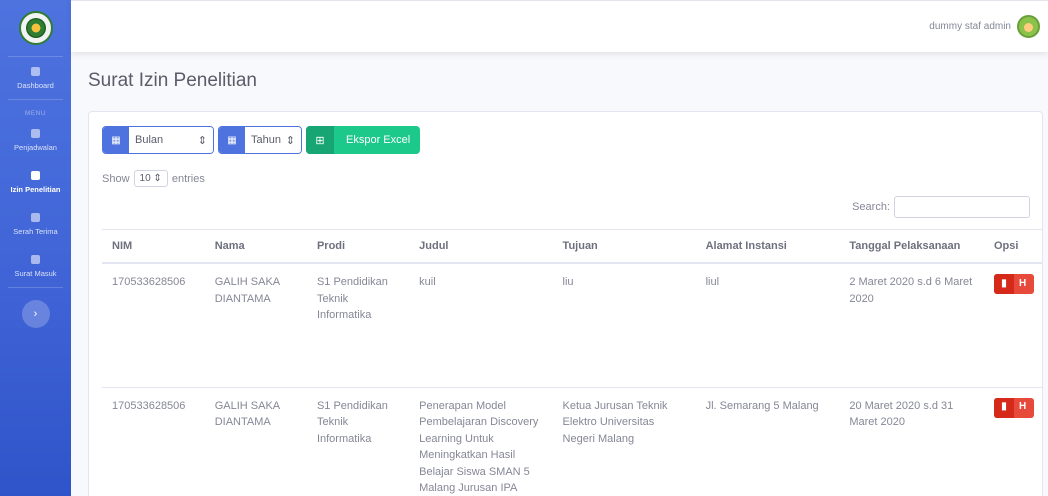  Describe the element at coordinates (767, 325) in the screenshot. I see `cell-alamat: liul` at that location.